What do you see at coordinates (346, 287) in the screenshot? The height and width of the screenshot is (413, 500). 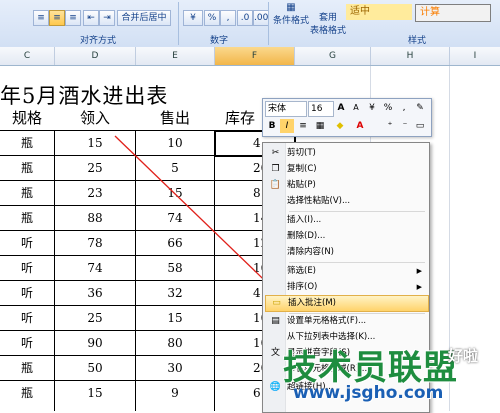 I see `menu-item-sort: 排序(O) ▶` at bounding box center [346, 287].